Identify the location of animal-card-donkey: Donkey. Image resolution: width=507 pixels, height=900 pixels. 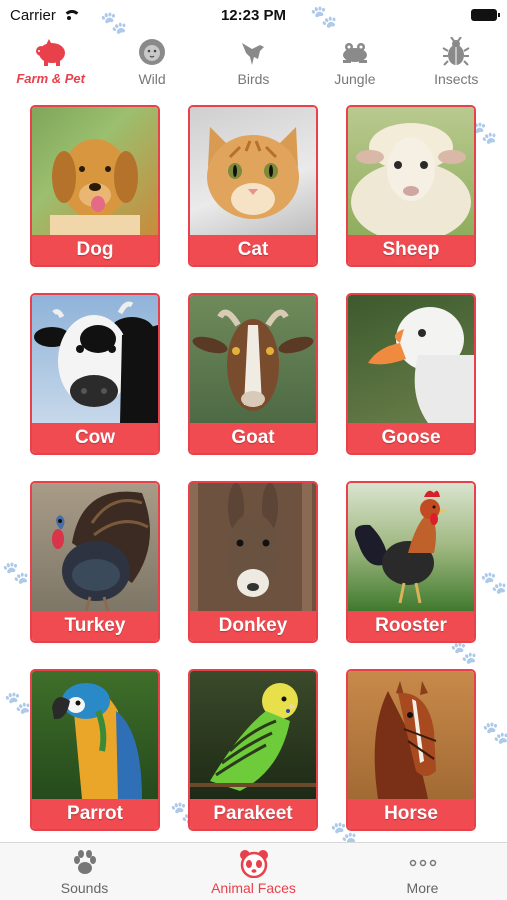
(253, 562).